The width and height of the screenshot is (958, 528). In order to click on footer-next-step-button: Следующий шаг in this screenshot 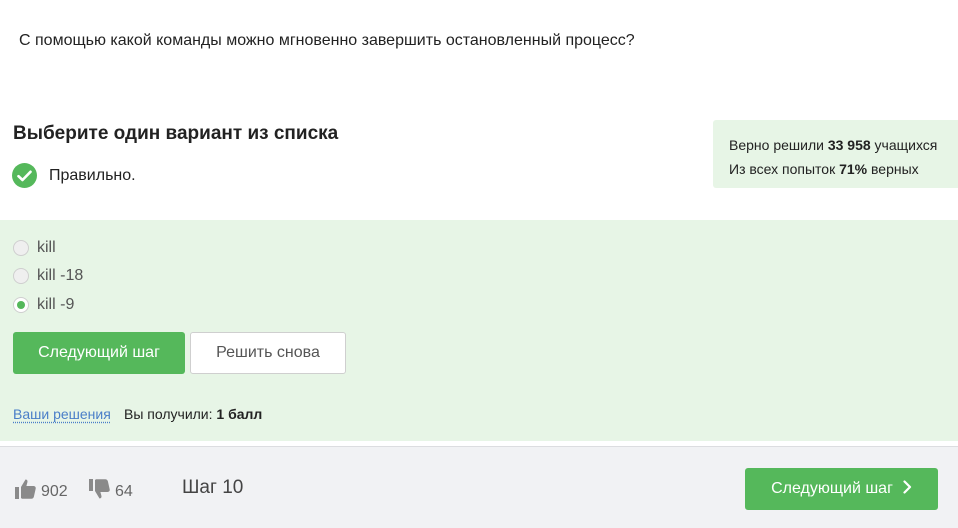, I will do `click(841, 489)`.